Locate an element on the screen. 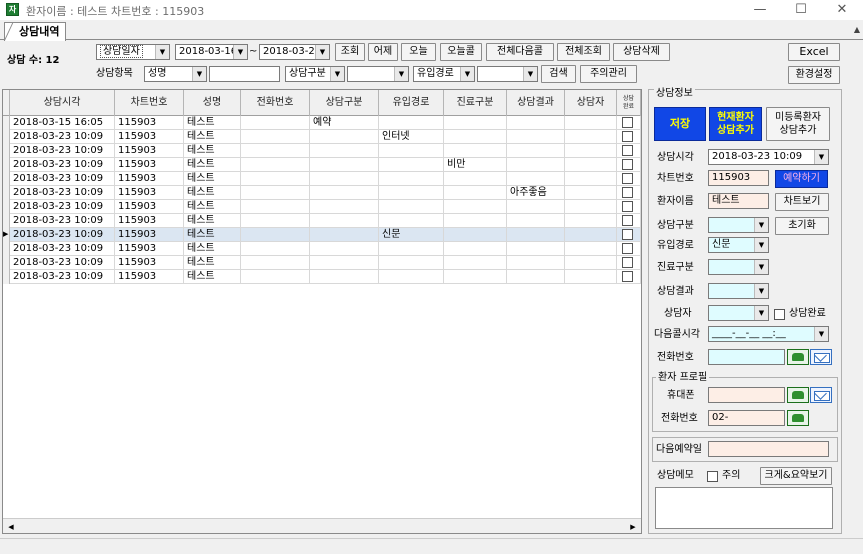 The width and height of the screenshot is (863, 554). cell-time: 2018-03-15 16:05 is located at coordinates (62, 123).